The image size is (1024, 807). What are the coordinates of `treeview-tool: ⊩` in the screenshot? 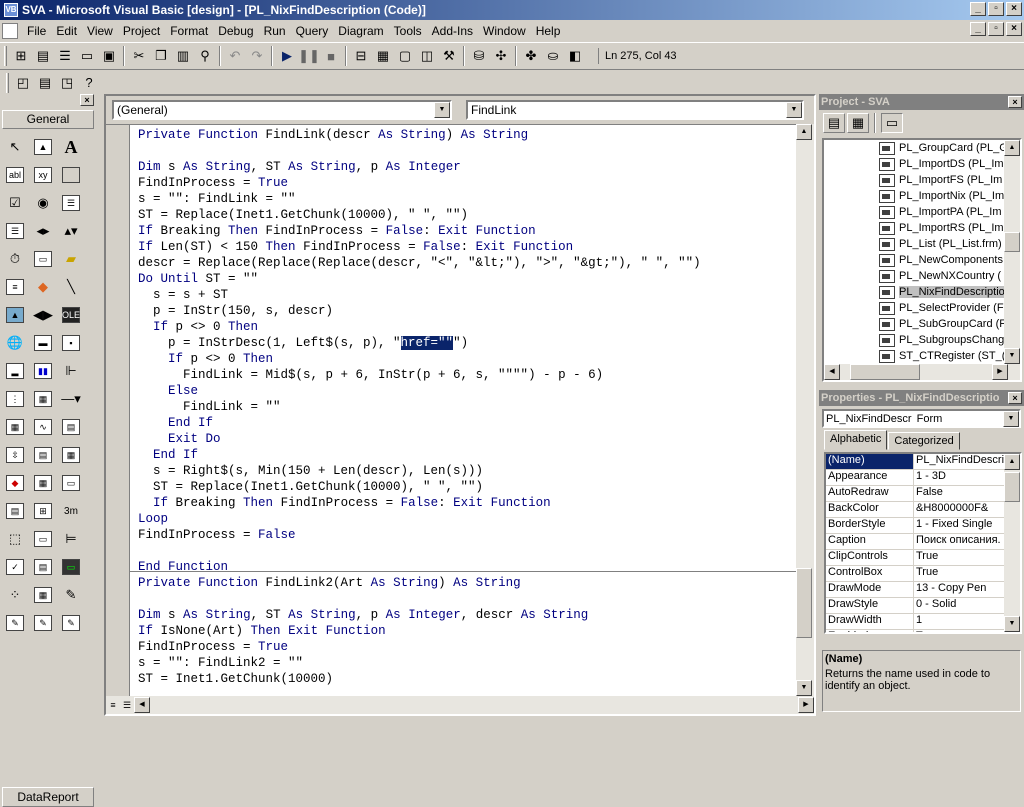 It's located at (71, 371).